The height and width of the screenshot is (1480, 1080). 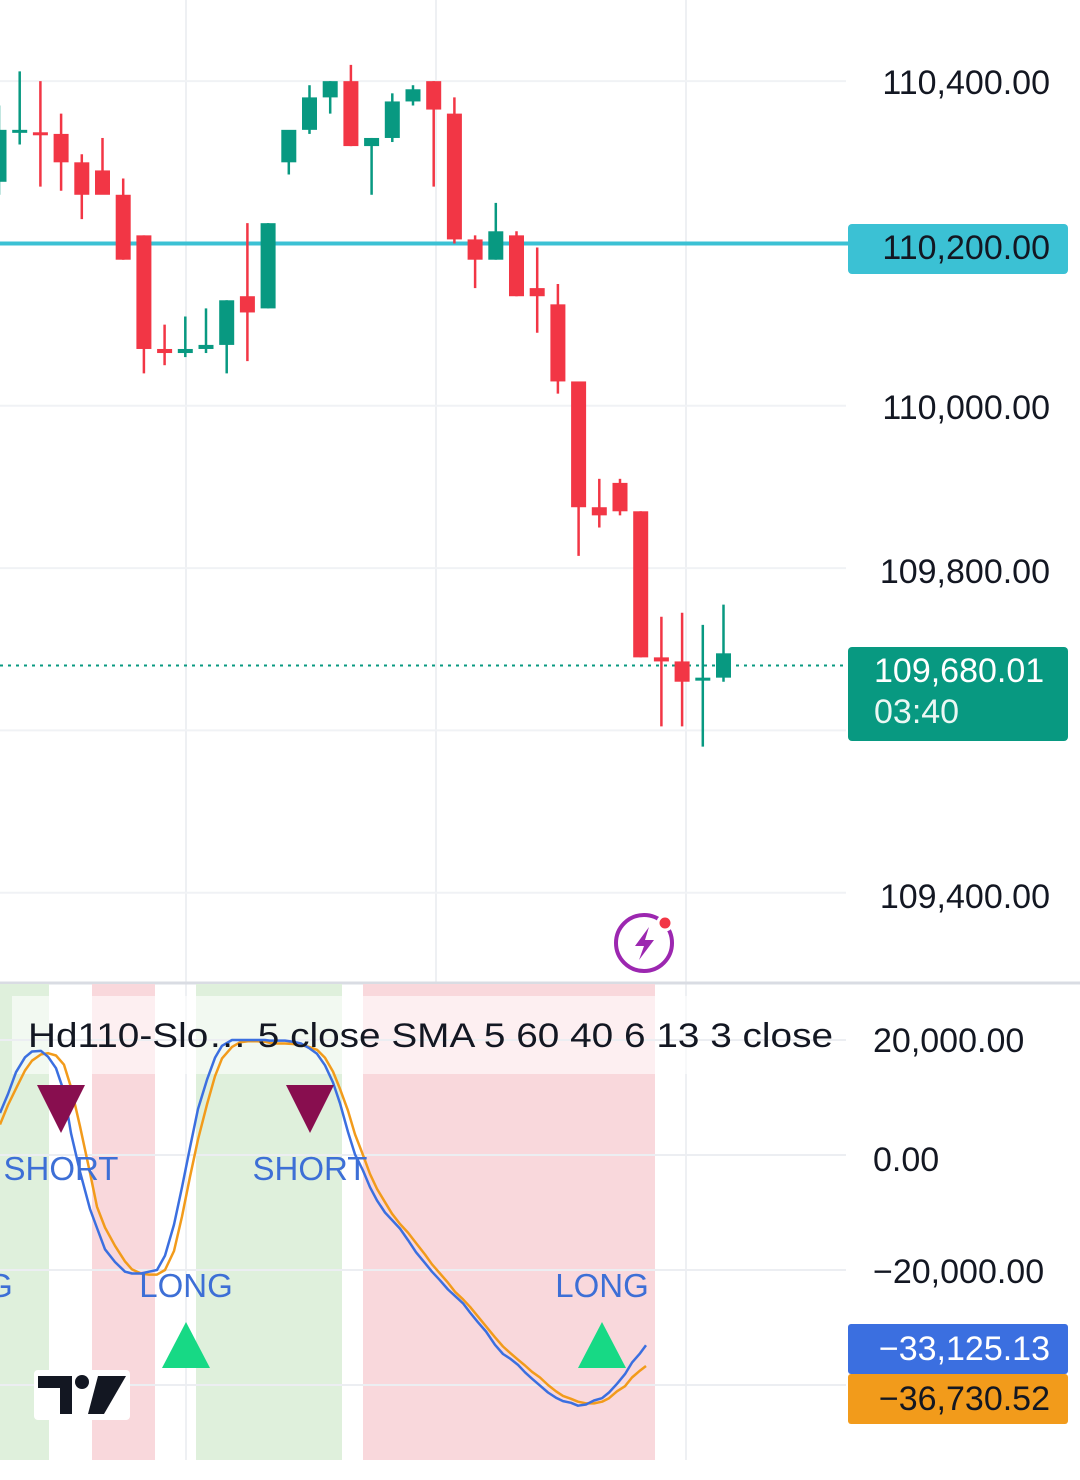 I want to click on indicator-tick-20000: 20,000.00, so click(x=948, y=1041).